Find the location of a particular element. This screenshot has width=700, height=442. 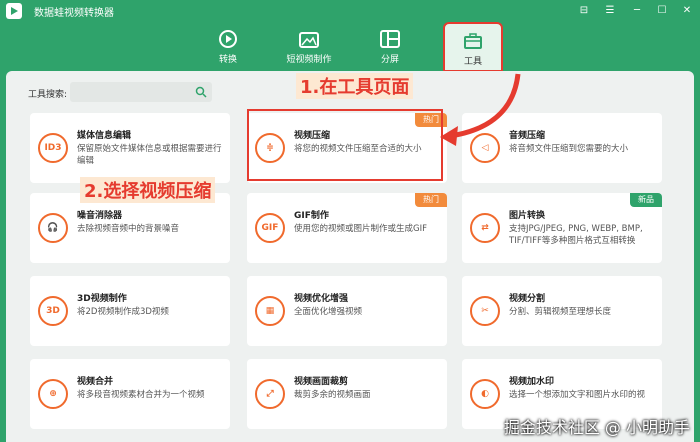

headphones-icon: 🎧 is located at coordinates (53, 228).